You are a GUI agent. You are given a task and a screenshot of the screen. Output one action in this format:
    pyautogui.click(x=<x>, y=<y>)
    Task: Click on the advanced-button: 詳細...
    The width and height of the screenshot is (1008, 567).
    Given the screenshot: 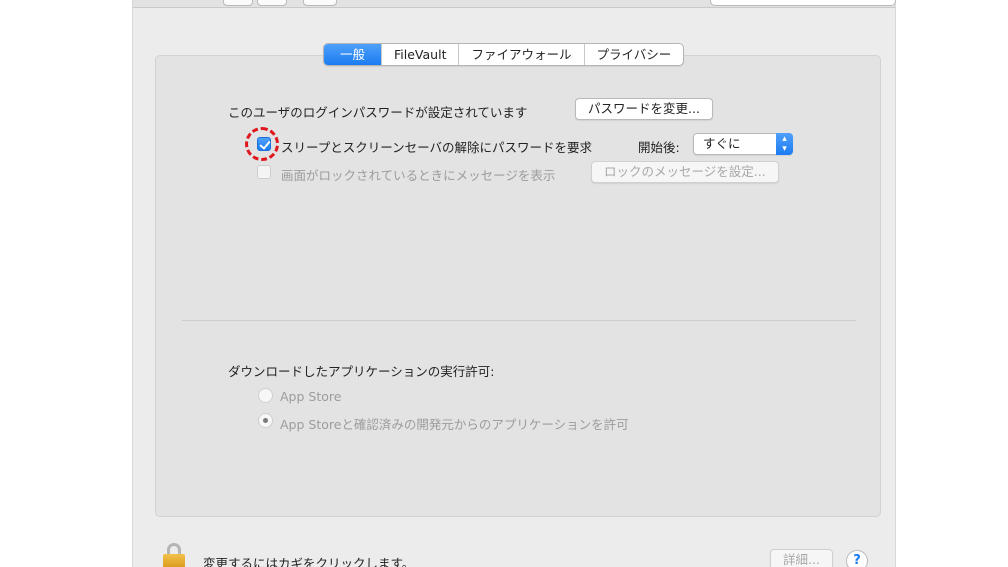 What is the action you would take?
    pyautogui.click(x=801, y=558)
    